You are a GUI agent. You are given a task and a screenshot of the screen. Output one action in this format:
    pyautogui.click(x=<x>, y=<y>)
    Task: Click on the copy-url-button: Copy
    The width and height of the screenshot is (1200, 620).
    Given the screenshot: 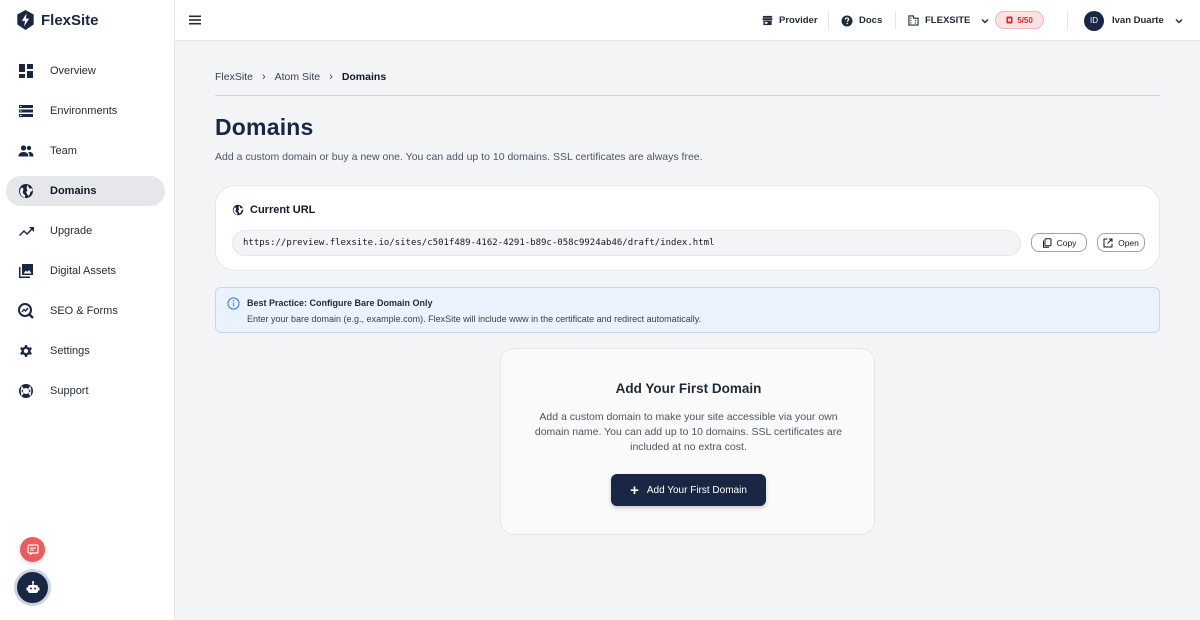 What is the action you would take?
    pyautogui.click(x=1059, y=242)
    